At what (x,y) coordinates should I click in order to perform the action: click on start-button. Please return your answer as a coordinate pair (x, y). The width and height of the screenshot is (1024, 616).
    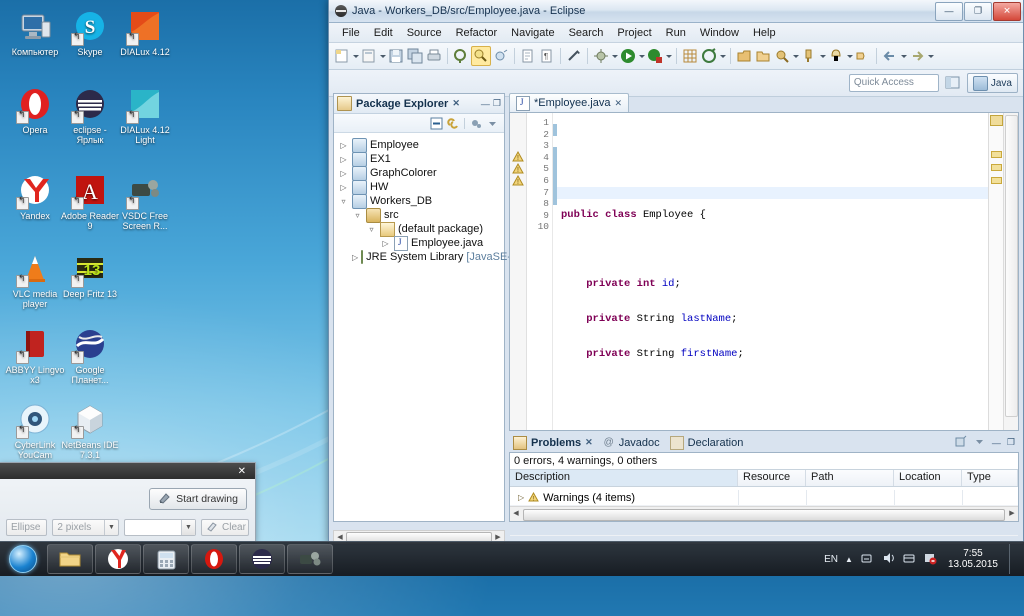
    Looking at the image, I should click on (23, 559).